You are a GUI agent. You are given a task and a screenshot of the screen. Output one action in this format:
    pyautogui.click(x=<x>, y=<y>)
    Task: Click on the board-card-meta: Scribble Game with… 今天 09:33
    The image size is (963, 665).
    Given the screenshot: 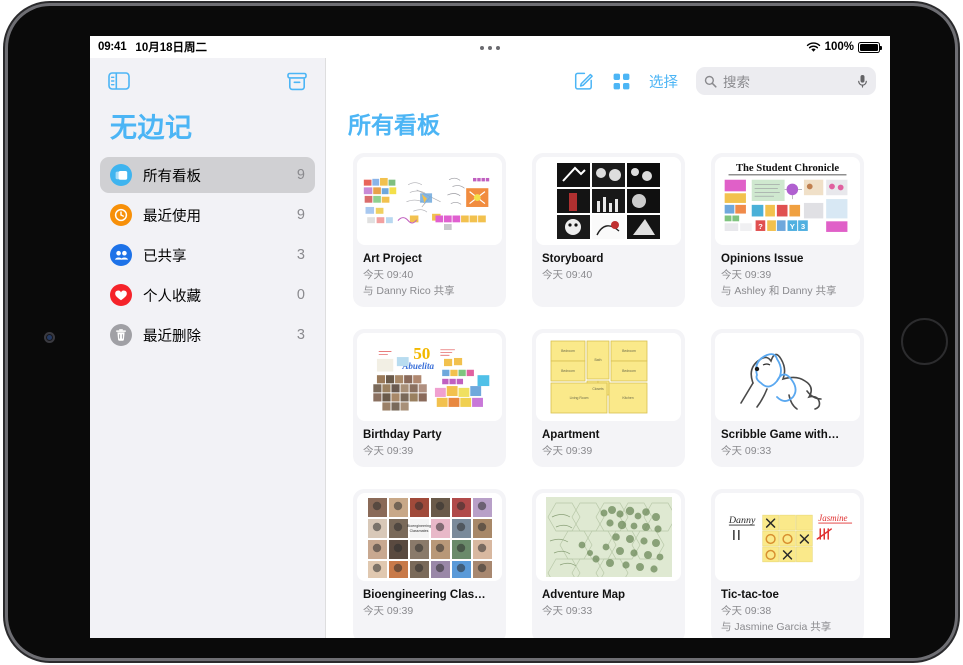 What is the action you would take?
    pyautogui.click(x=787, y=444)
    